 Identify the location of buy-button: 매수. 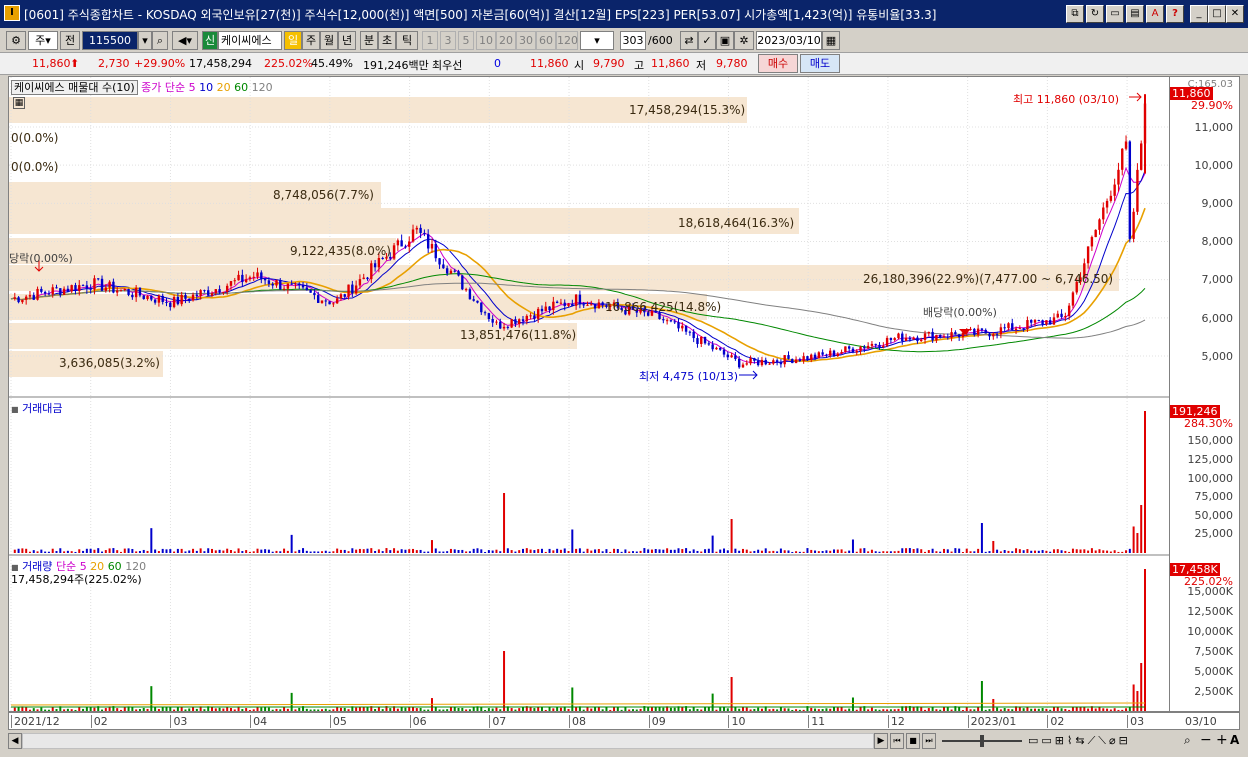
(778, 63).